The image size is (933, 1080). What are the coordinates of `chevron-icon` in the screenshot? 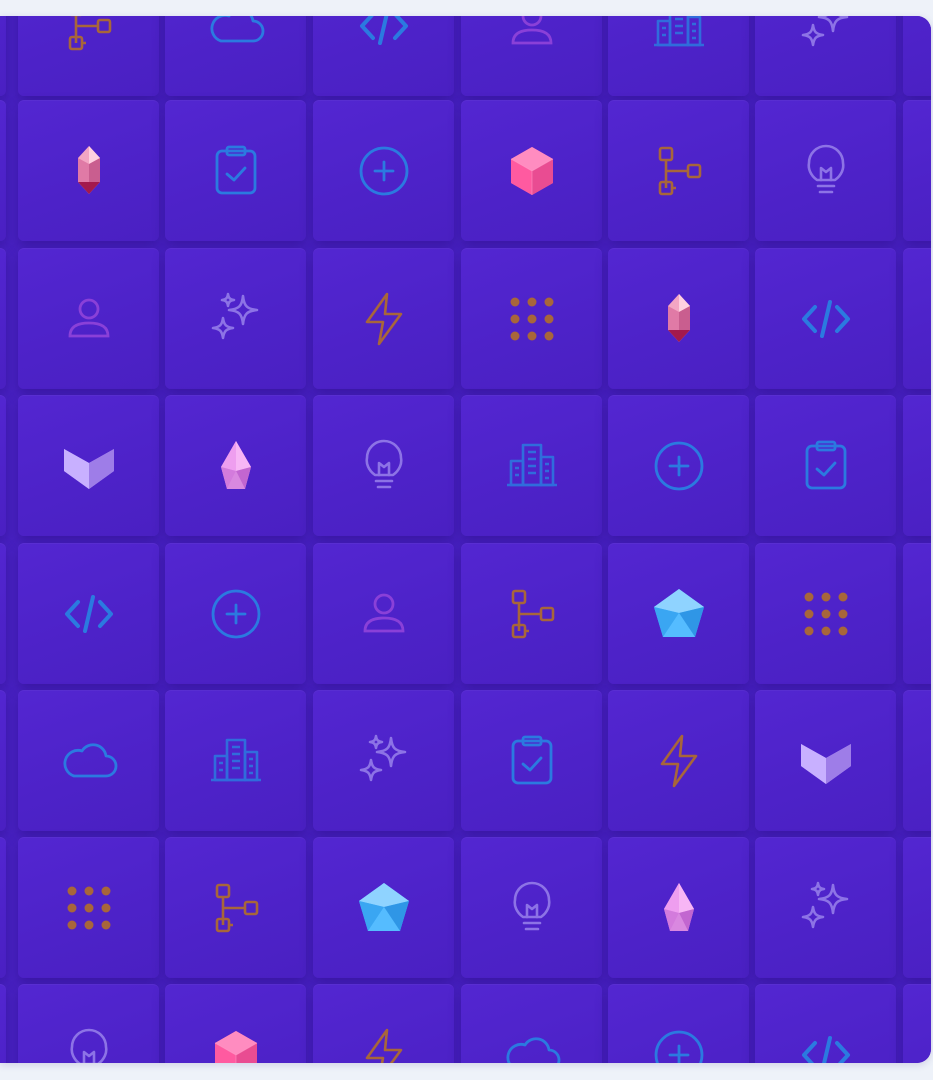 It's located at (826, 761).